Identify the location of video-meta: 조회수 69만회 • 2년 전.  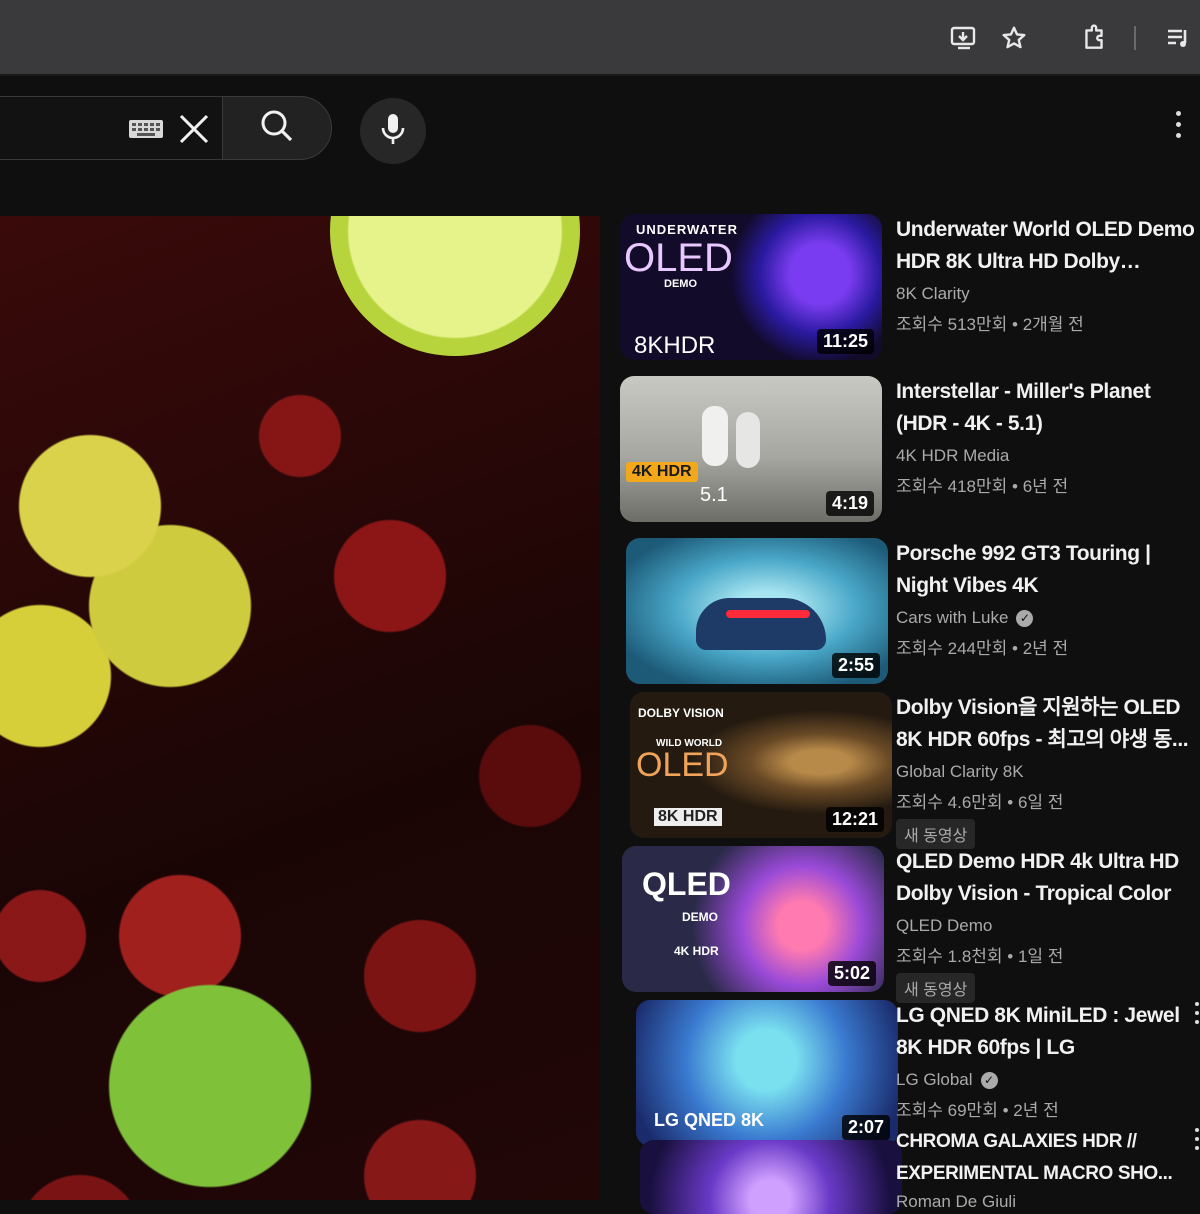
(977, 1110).